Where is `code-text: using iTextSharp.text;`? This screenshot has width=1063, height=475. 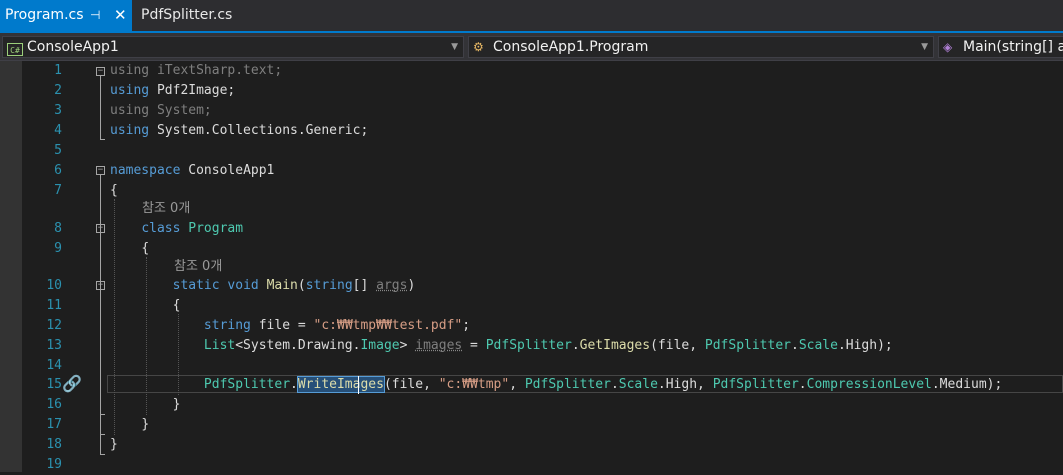
code-text: using iTextSharp.text; is located at coordinates (196, 70).